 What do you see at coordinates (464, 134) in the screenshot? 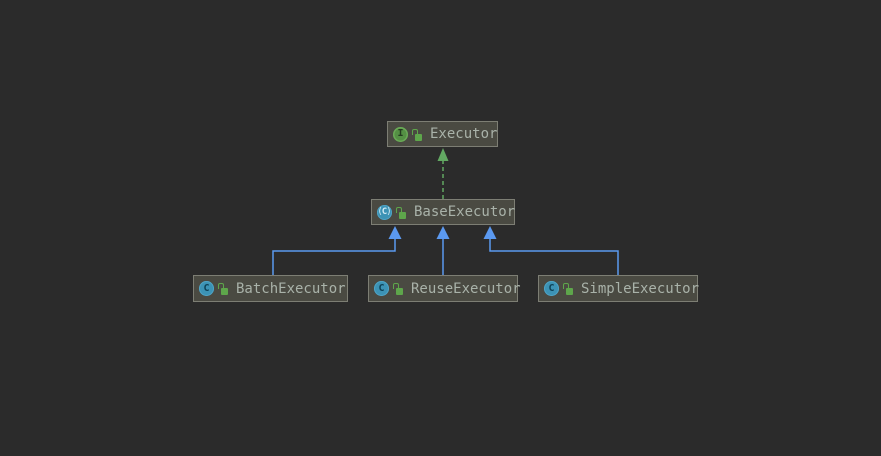
I see `class-name-label: Executor` at bounding box center [464, 134].